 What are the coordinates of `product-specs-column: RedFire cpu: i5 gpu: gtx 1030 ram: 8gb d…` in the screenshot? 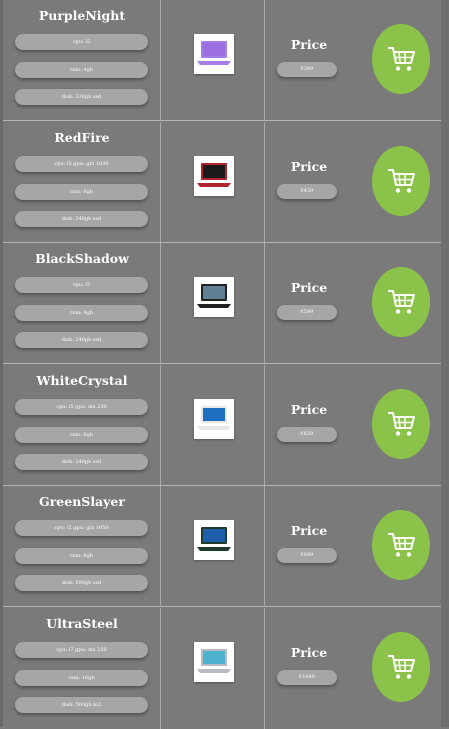 It's located at (82, 182).